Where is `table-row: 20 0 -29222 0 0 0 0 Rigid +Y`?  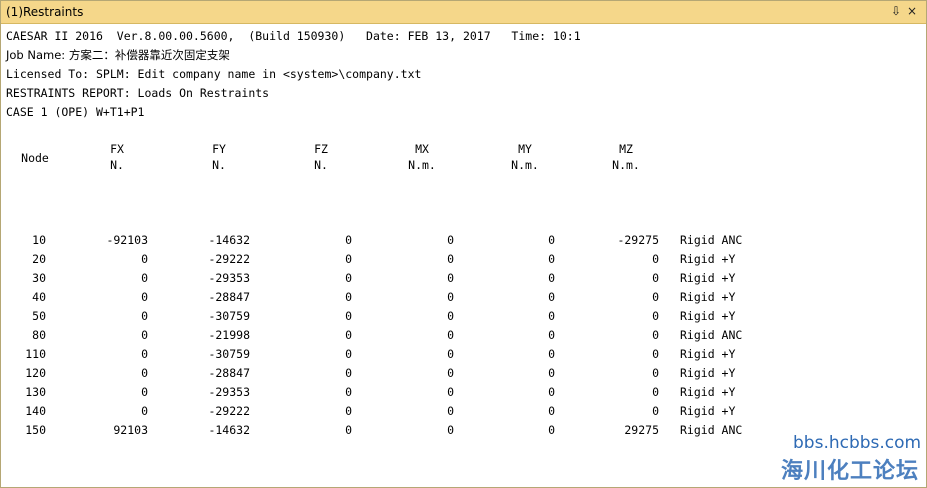 table-row: 20 0 -29222 0 0 0 0 Rigid +Y is located at coordinates (463, 261).